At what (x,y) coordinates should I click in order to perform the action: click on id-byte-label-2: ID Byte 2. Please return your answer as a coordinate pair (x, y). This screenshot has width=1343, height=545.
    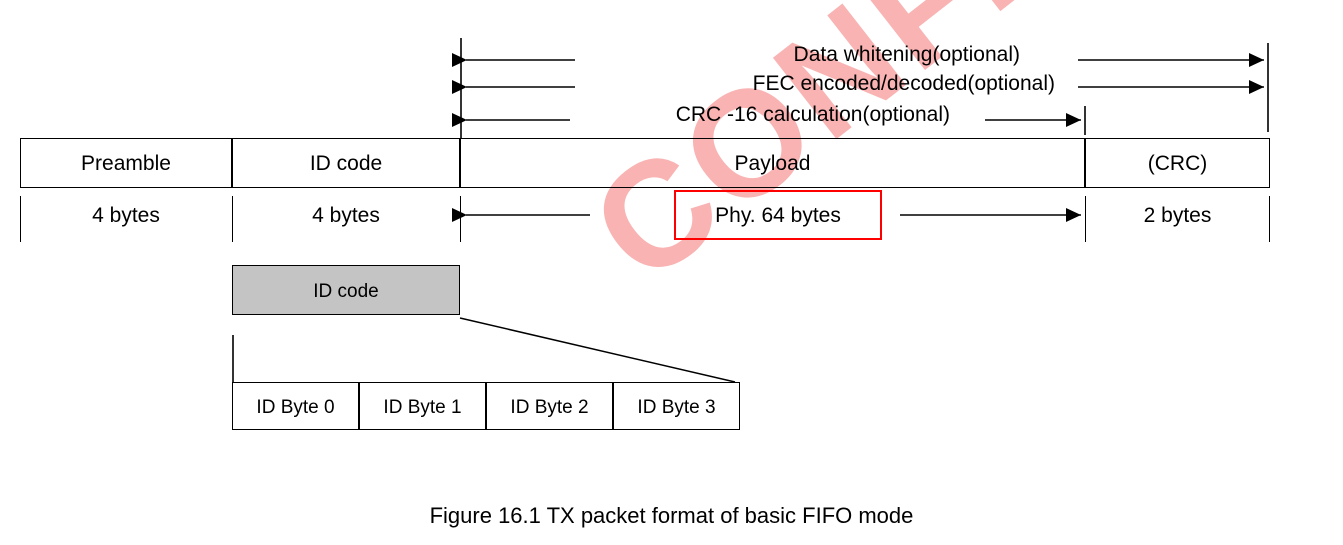
    Looking at the image, I should click on (549, 407).